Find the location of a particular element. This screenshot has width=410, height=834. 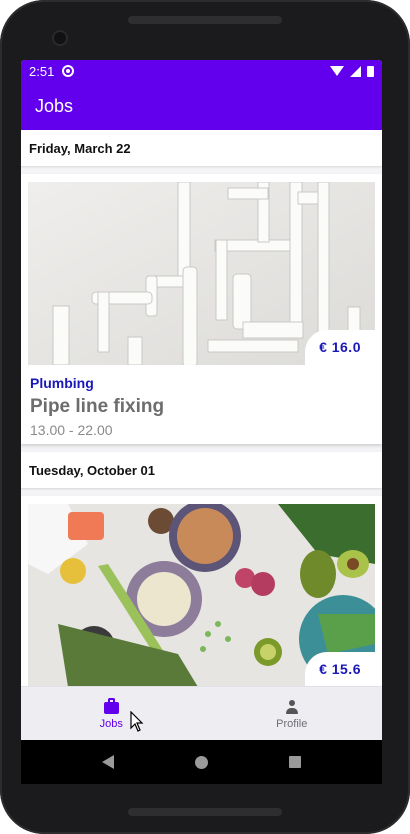

person-icon is located at coordinates (292, 706).